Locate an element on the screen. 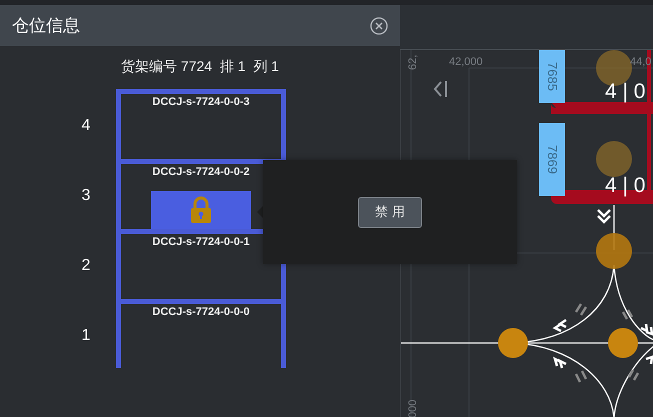 Image resolution: width=653 pixels, height=417 pixels. rack-heading: 货架编号 7724 排 1 列 1 is located at coordinates (200, 67).